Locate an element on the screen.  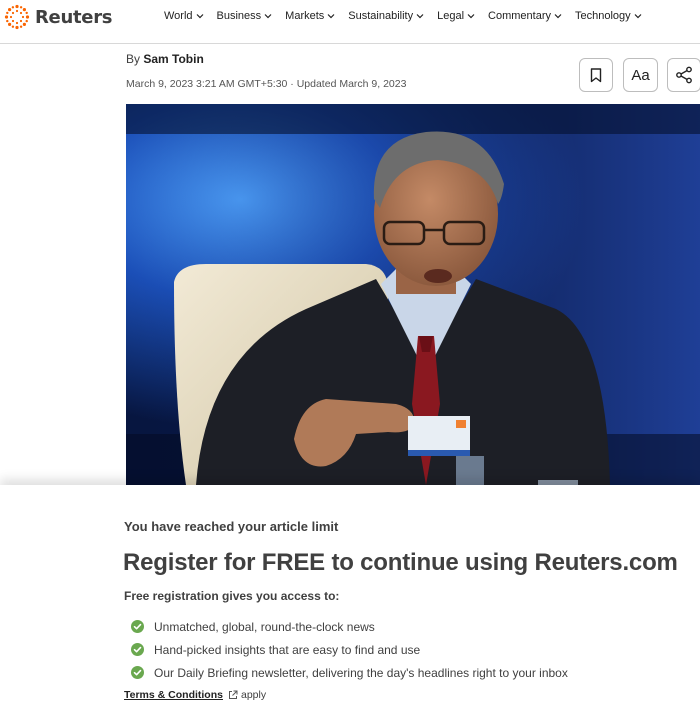
share-button is located at coordinates (683, 75).